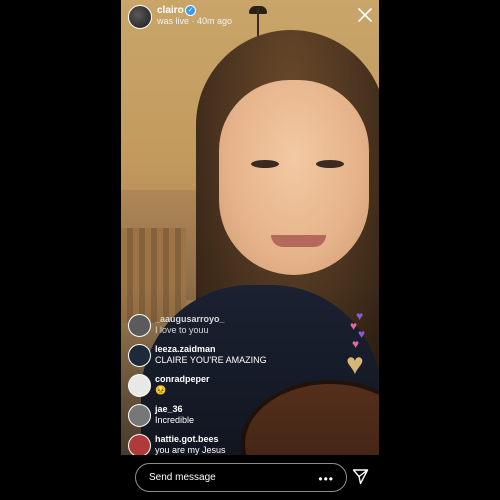  Describe the element at coordinates (182, 379) in the screenshot. I see `commenter-username: conradpeper` at that location.